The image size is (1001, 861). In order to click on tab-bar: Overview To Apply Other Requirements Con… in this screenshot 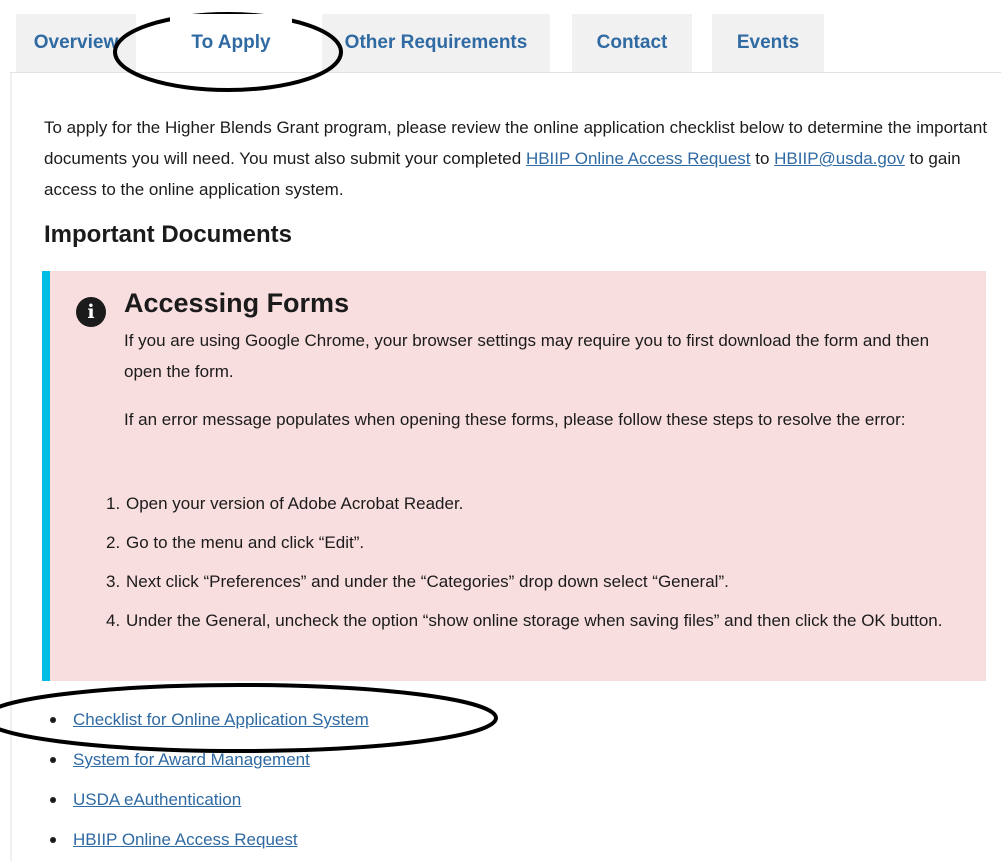, I will do `click(500, 36)`.